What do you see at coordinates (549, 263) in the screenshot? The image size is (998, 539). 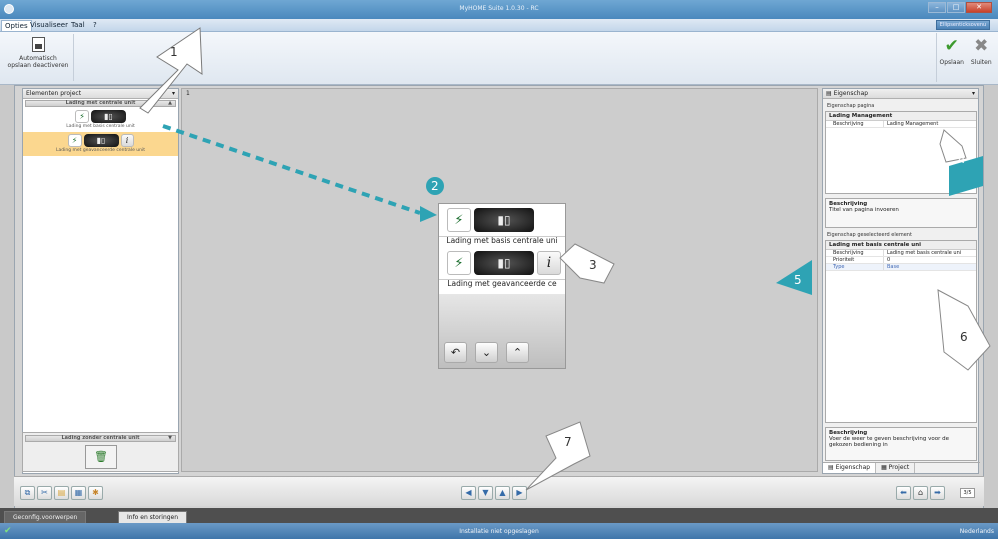 I see `info-icon: i` at bounding box center [549, 263].